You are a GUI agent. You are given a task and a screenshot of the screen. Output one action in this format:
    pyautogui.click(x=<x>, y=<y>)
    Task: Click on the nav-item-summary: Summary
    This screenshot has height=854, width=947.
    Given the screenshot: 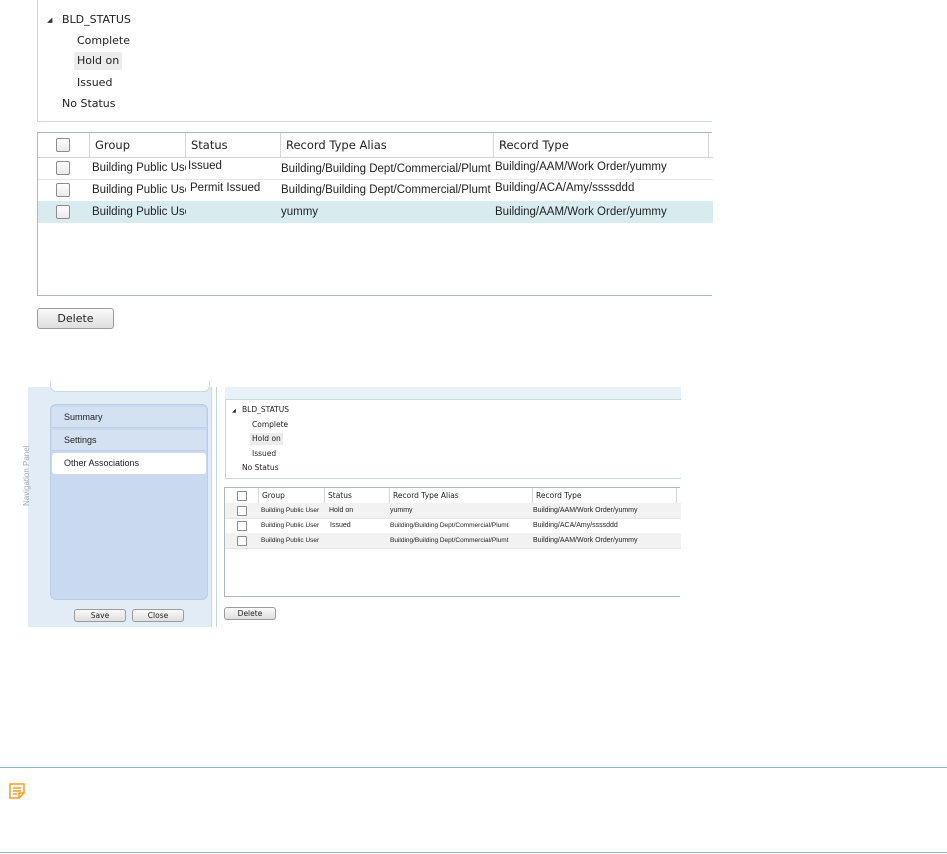 What is the action you would take?
    pyautogui.click(x=129, y=417)
    